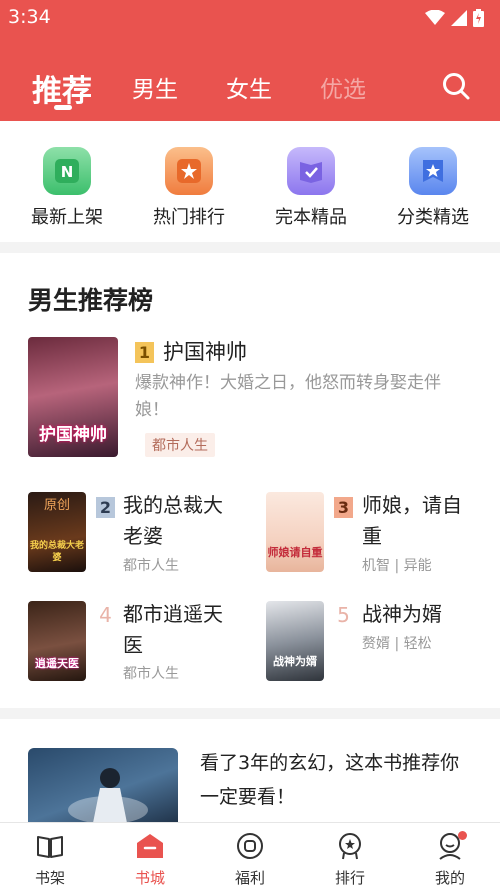 The height and width of the screenshot is (888, 500). What do you see at coordinates (103, 785) in the screenshot?
I see `recommend-cover-image` at bounding box center [103, 785].